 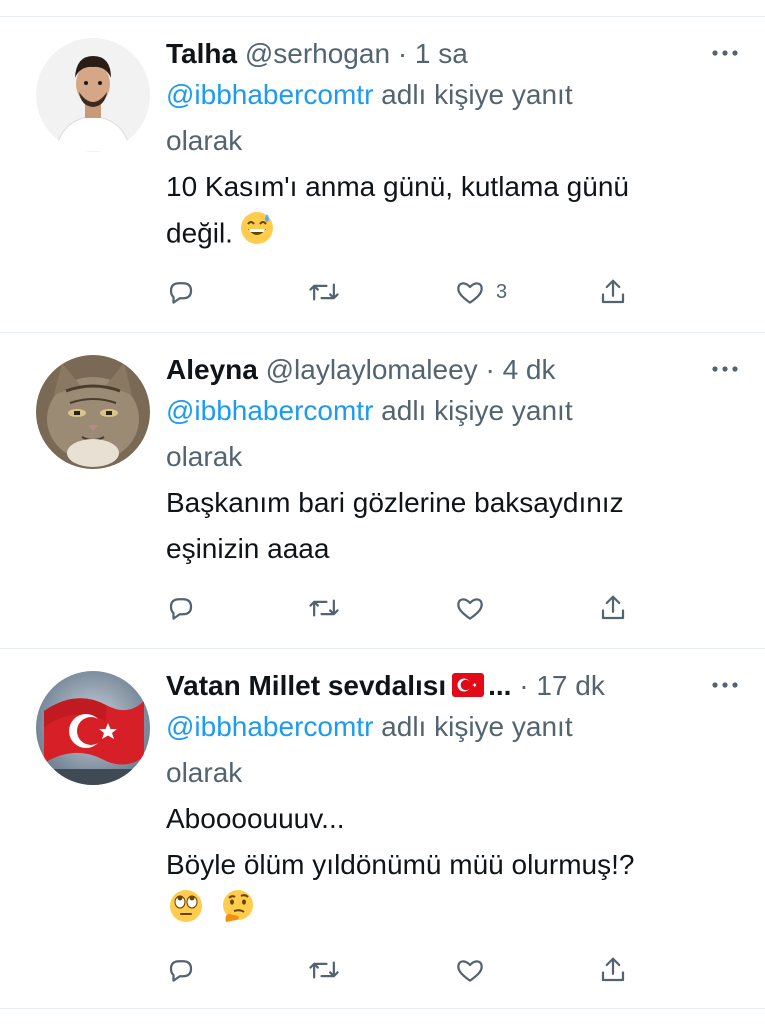 What do you see at coordinates (199, 233) in the screenshot?
I see `tweet-text-line: değil.` at bounding box center [199, 233].